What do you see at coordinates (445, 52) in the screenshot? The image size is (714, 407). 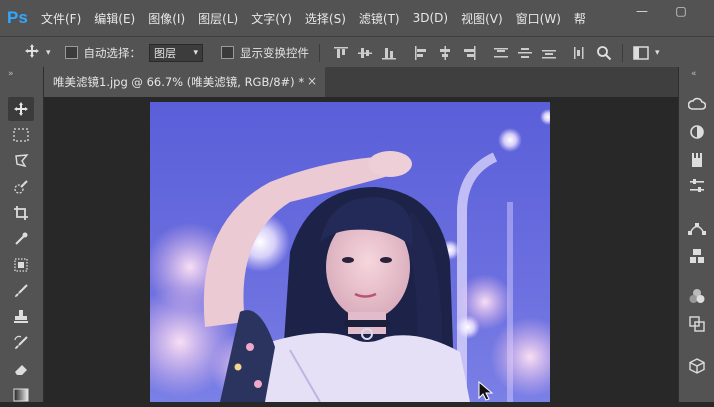 I see `align-hcenter-icon` at bounding box center [445, 52].